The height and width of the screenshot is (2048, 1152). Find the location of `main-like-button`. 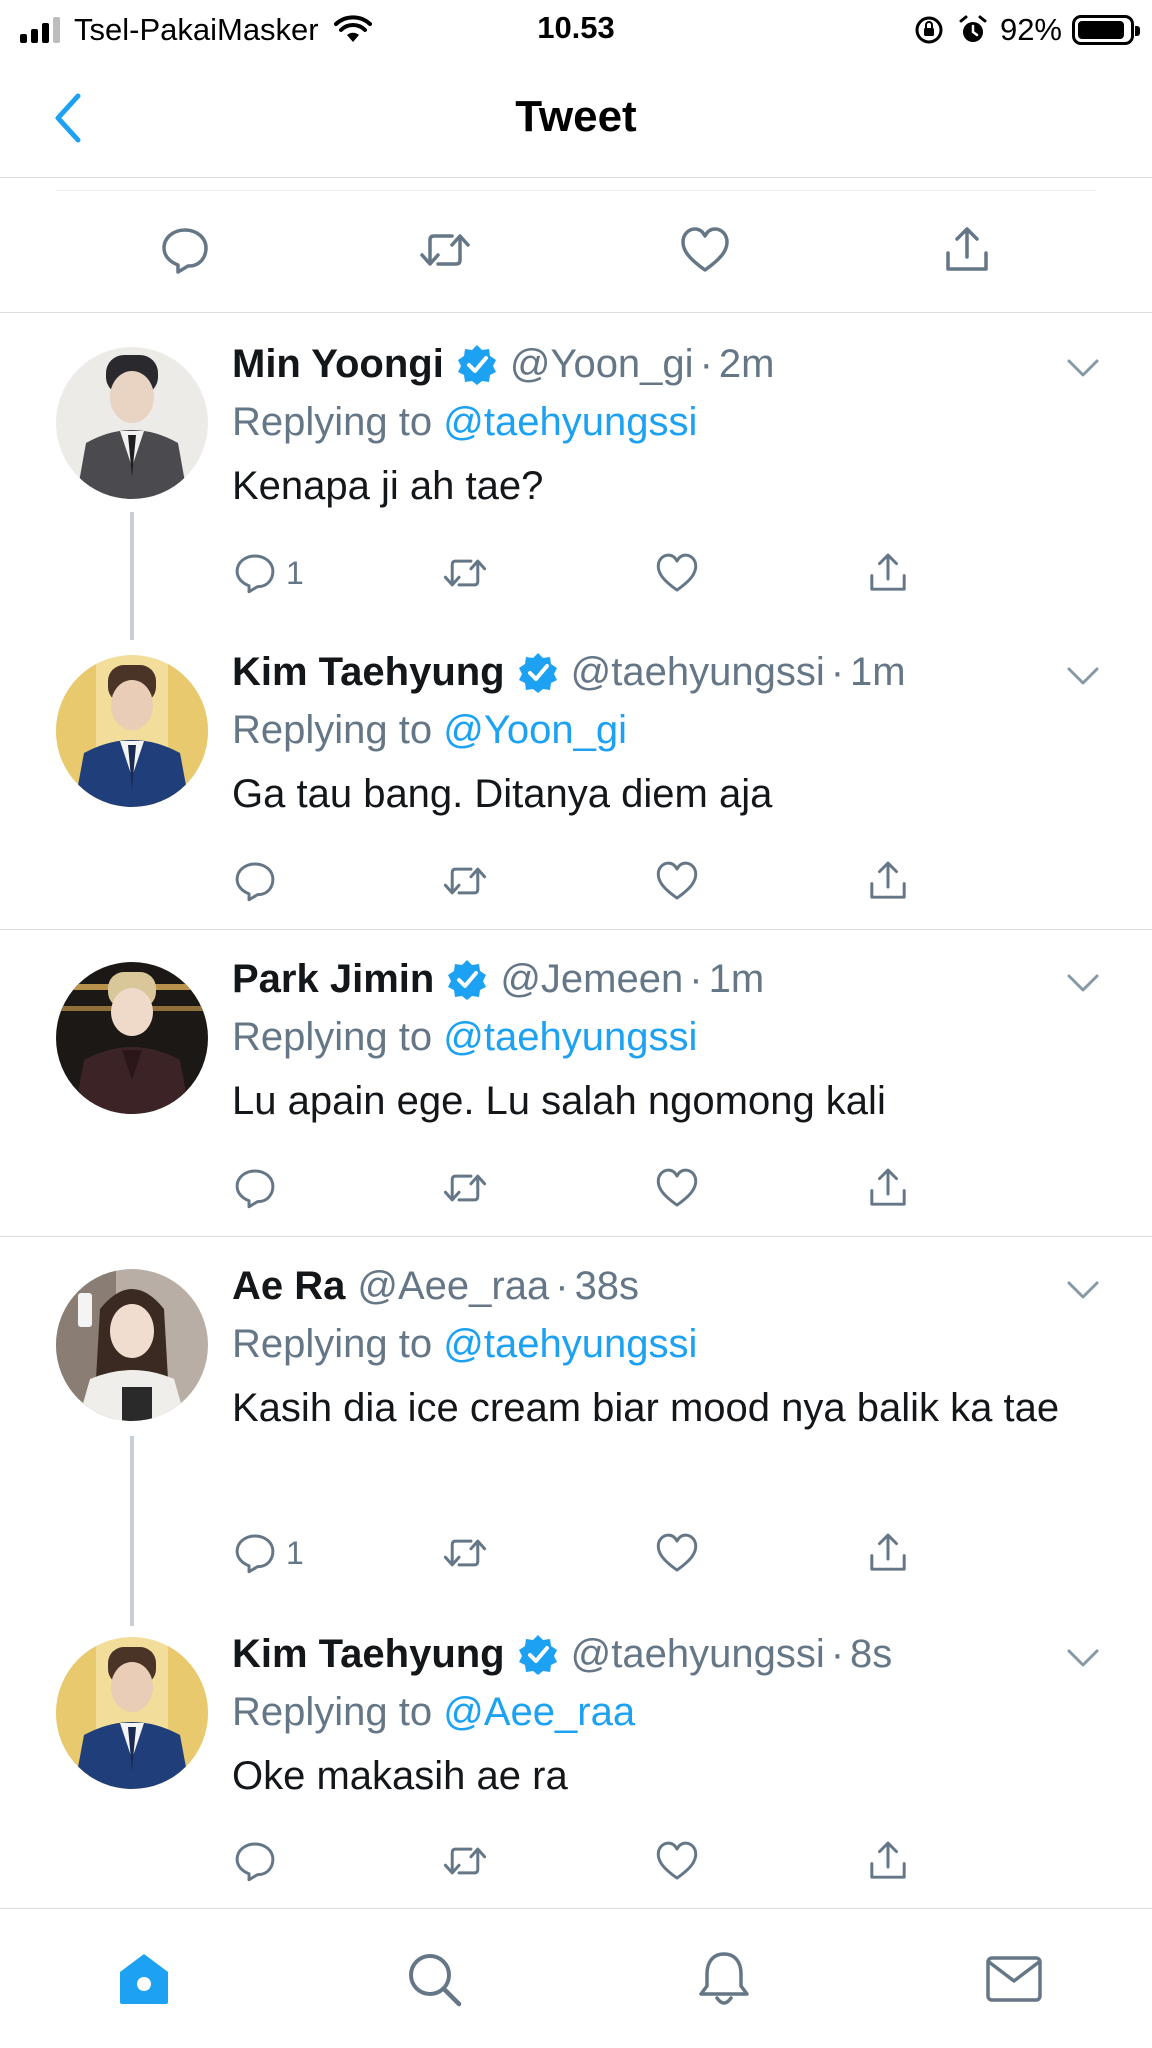

main-like-button is located at coordinates (705, 250).